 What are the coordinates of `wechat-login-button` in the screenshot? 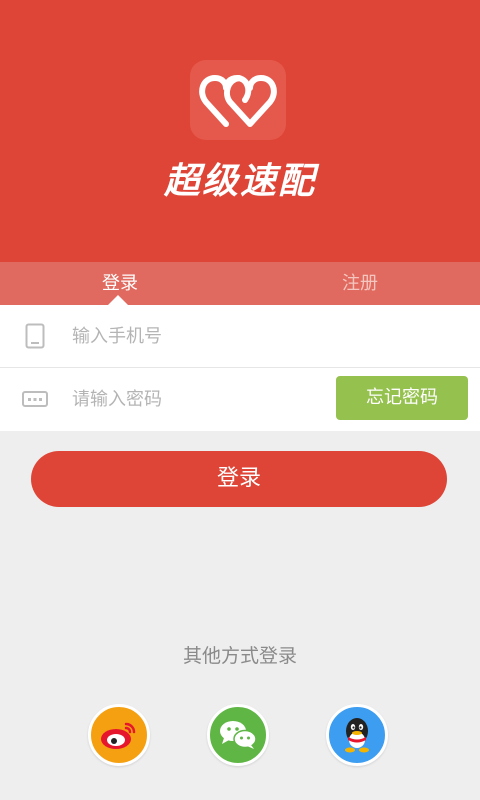 It's located at (238, 735).